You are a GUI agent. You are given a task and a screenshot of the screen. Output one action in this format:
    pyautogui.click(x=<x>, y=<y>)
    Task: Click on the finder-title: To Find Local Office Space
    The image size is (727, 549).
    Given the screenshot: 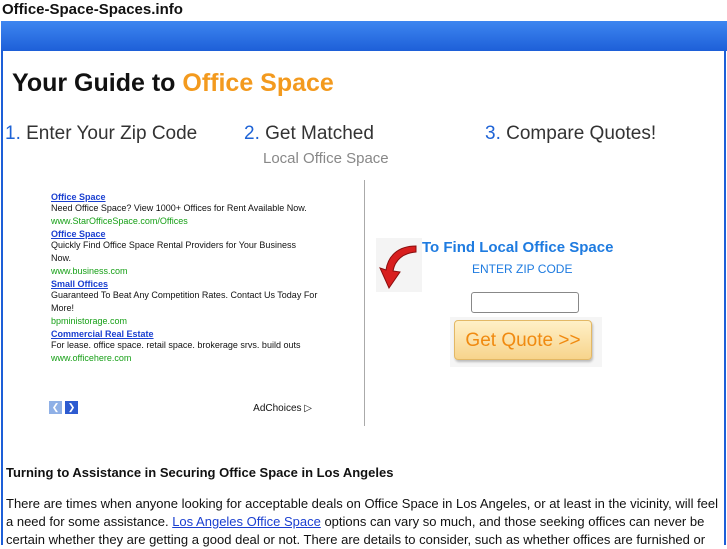 What is the action you would take?
    pyautogui.click(x=518, y=247)
    